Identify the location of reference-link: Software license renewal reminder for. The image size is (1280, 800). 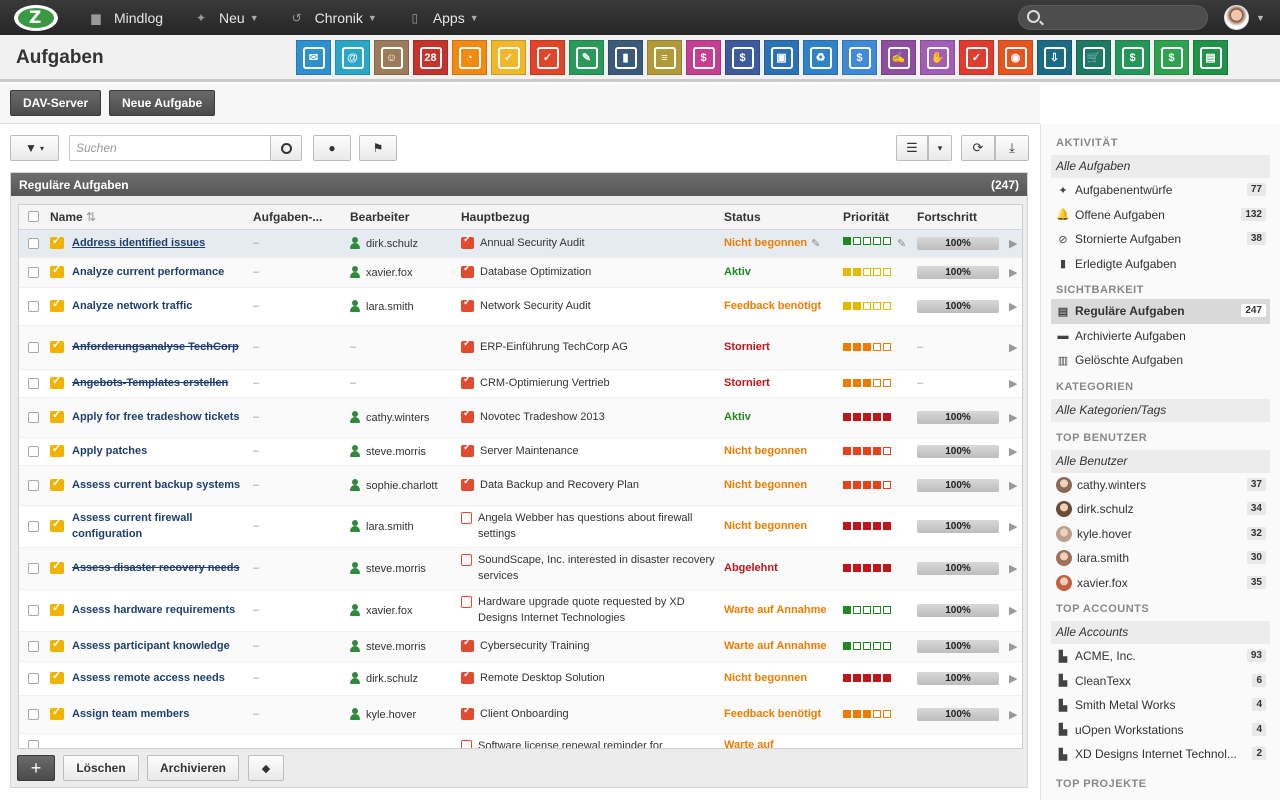
(570, 743).